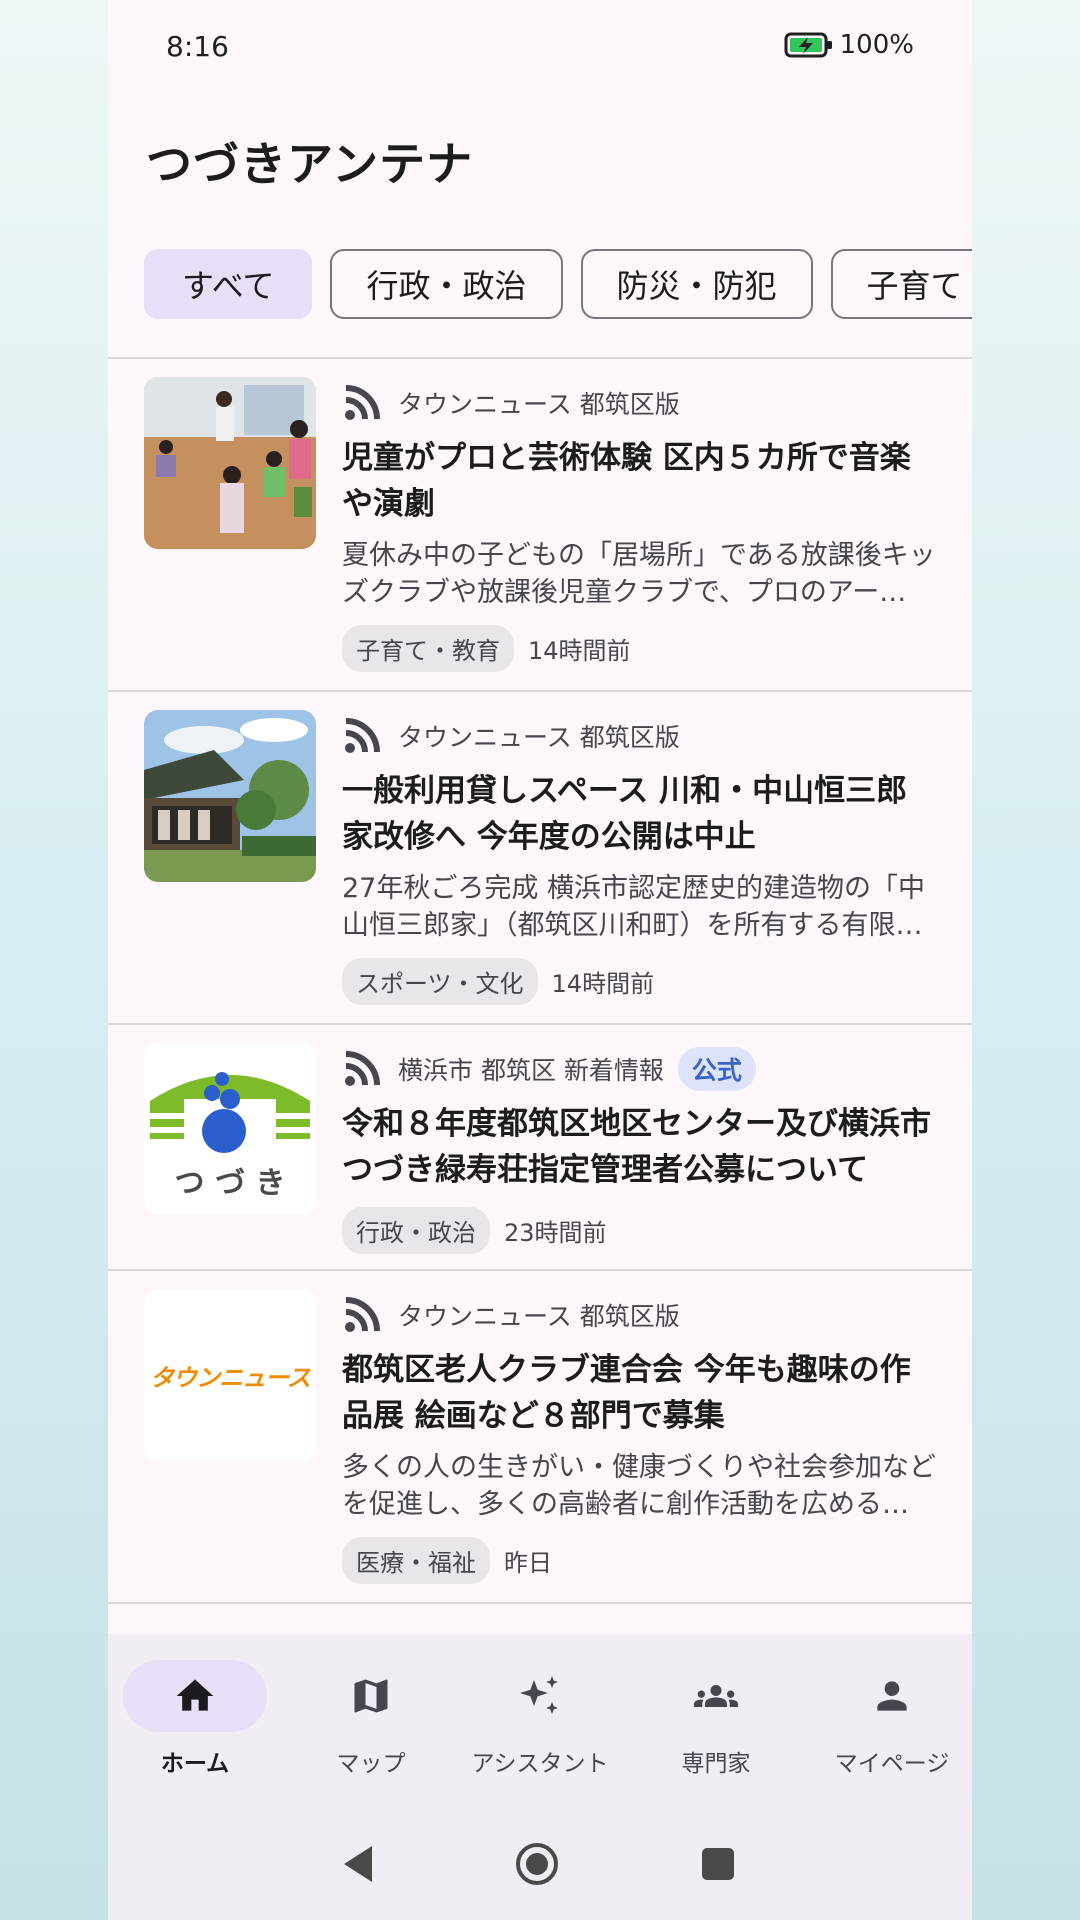 This screenshot has height=1920, width=1080. I want to click on person-icon, so click(892, 1696).